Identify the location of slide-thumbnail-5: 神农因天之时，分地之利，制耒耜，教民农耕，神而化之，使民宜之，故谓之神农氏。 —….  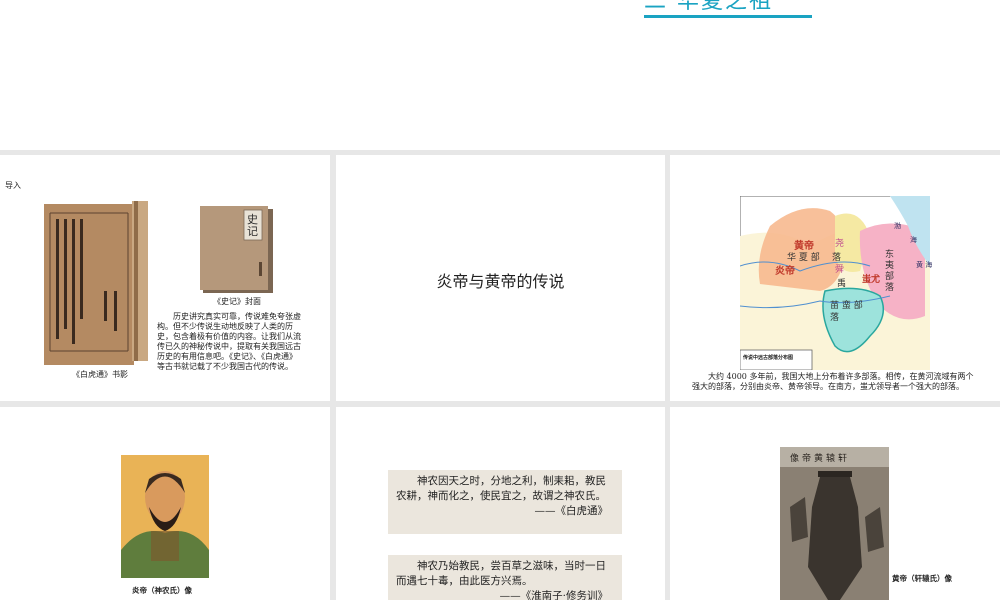
(500, 503).